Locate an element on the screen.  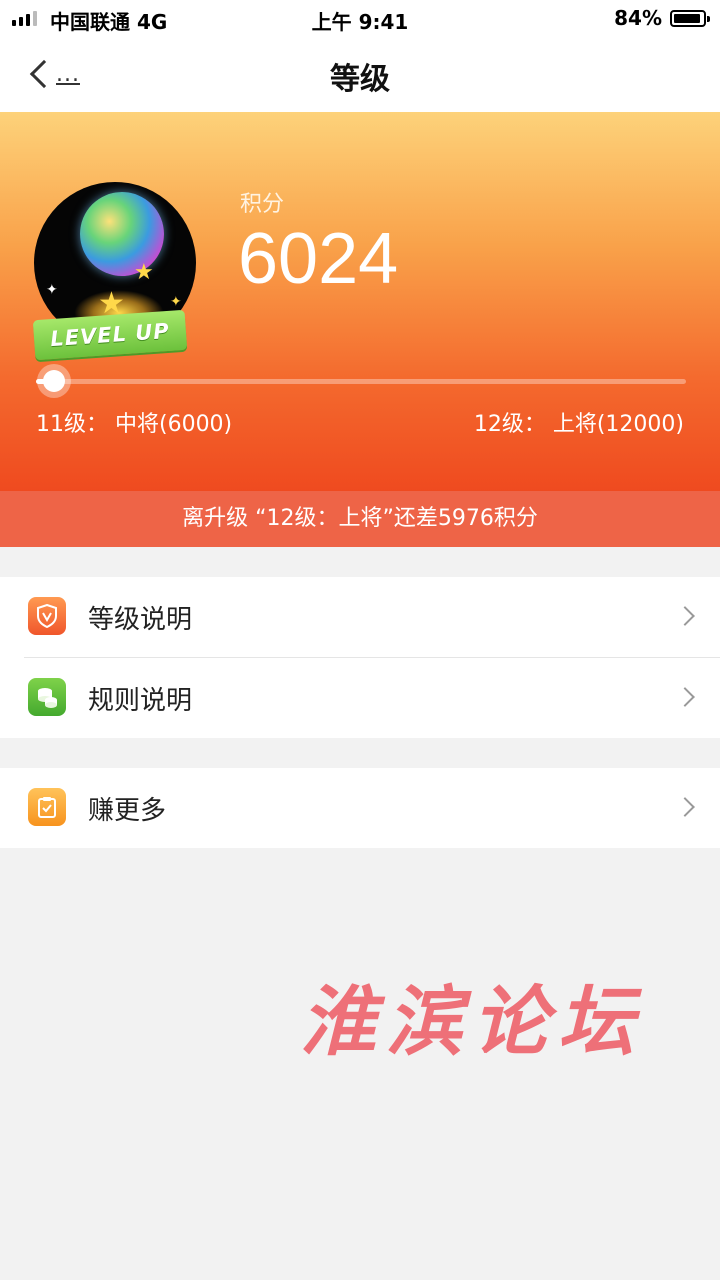
star-icon: ★ is located at coordinates (144, 272).